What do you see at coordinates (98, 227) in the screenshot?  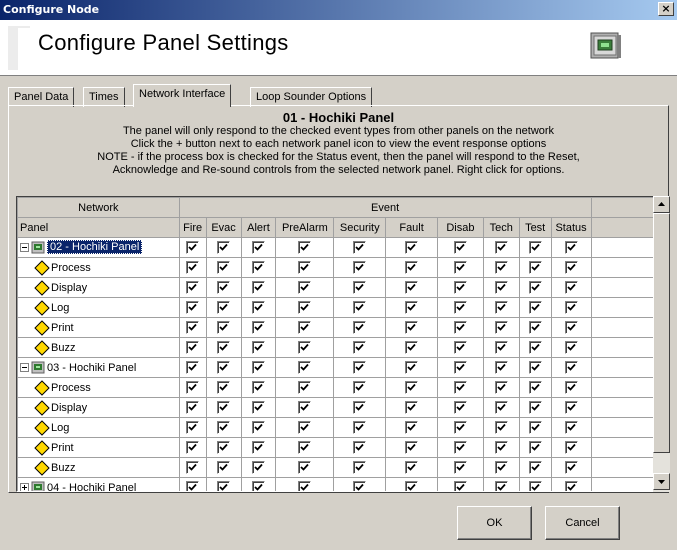 I see `panel-column-header: Panel` at bounding box center [98, 227].